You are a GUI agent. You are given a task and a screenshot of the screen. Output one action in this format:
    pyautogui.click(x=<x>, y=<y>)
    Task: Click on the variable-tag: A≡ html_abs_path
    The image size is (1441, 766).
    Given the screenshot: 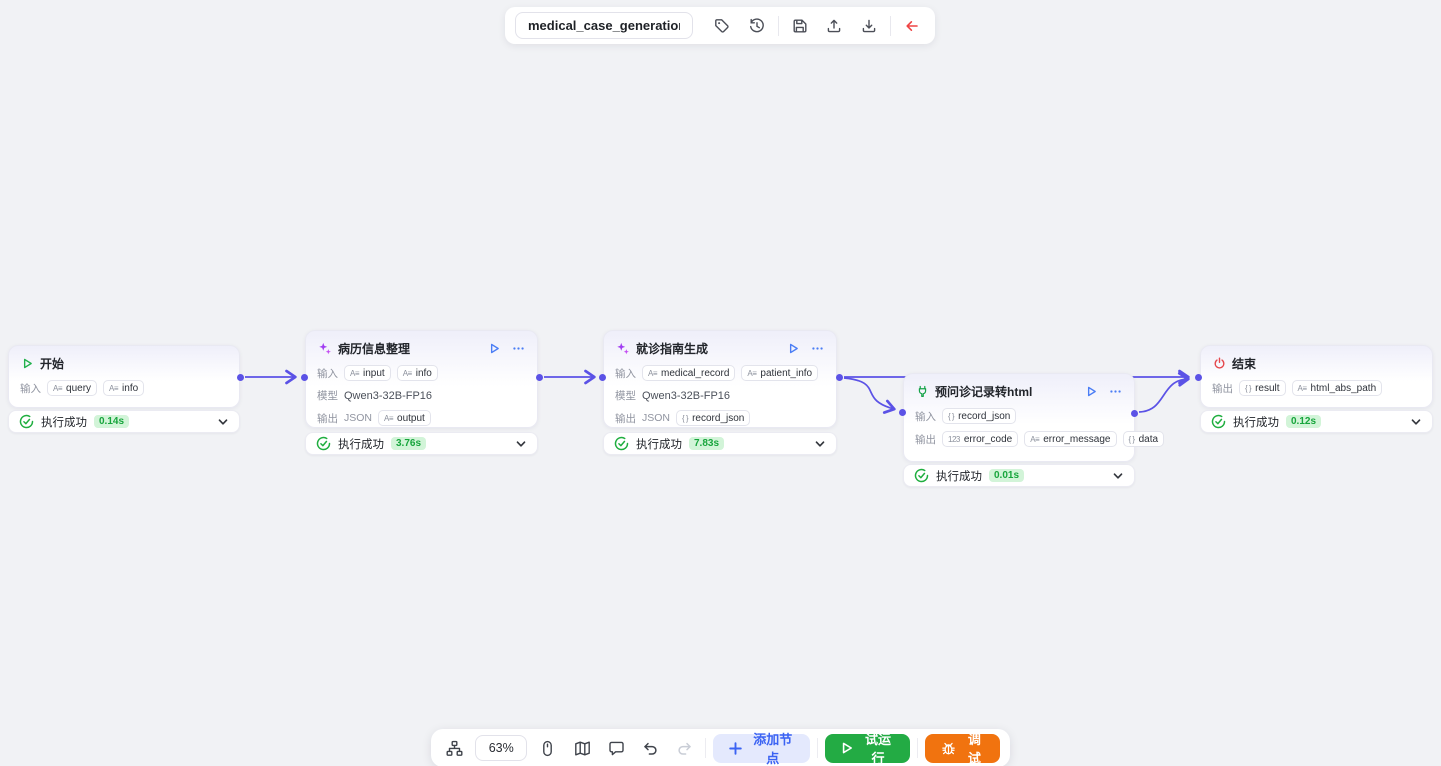 What is the action you would take?
    pyautogui.click(x=1337, y=388)
    